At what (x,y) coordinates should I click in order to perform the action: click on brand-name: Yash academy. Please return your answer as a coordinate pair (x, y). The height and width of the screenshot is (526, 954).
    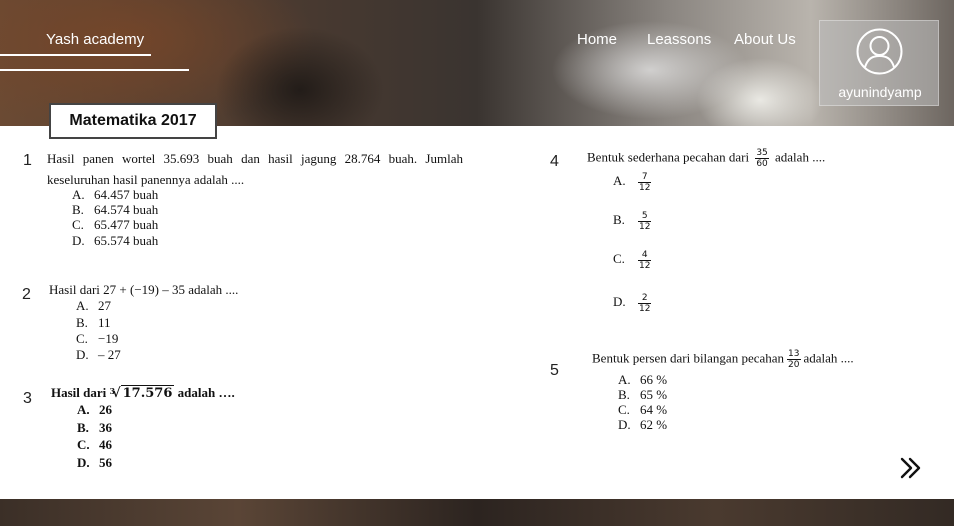
    Looking at the image, I should click on (95, 39).